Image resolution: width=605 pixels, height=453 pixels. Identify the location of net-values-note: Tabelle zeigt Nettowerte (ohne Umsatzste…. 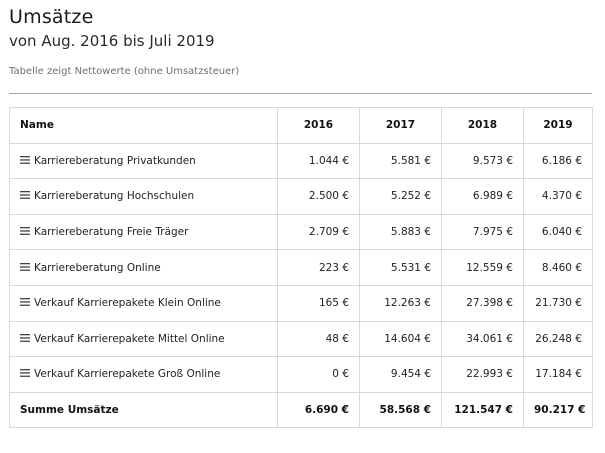
(124, 71).